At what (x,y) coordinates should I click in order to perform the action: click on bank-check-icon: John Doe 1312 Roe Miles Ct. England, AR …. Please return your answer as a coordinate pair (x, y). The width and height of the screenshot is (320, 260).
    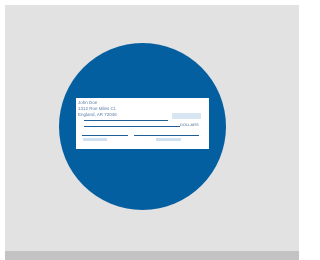
    Looking at the image, I should click on (142, 123).